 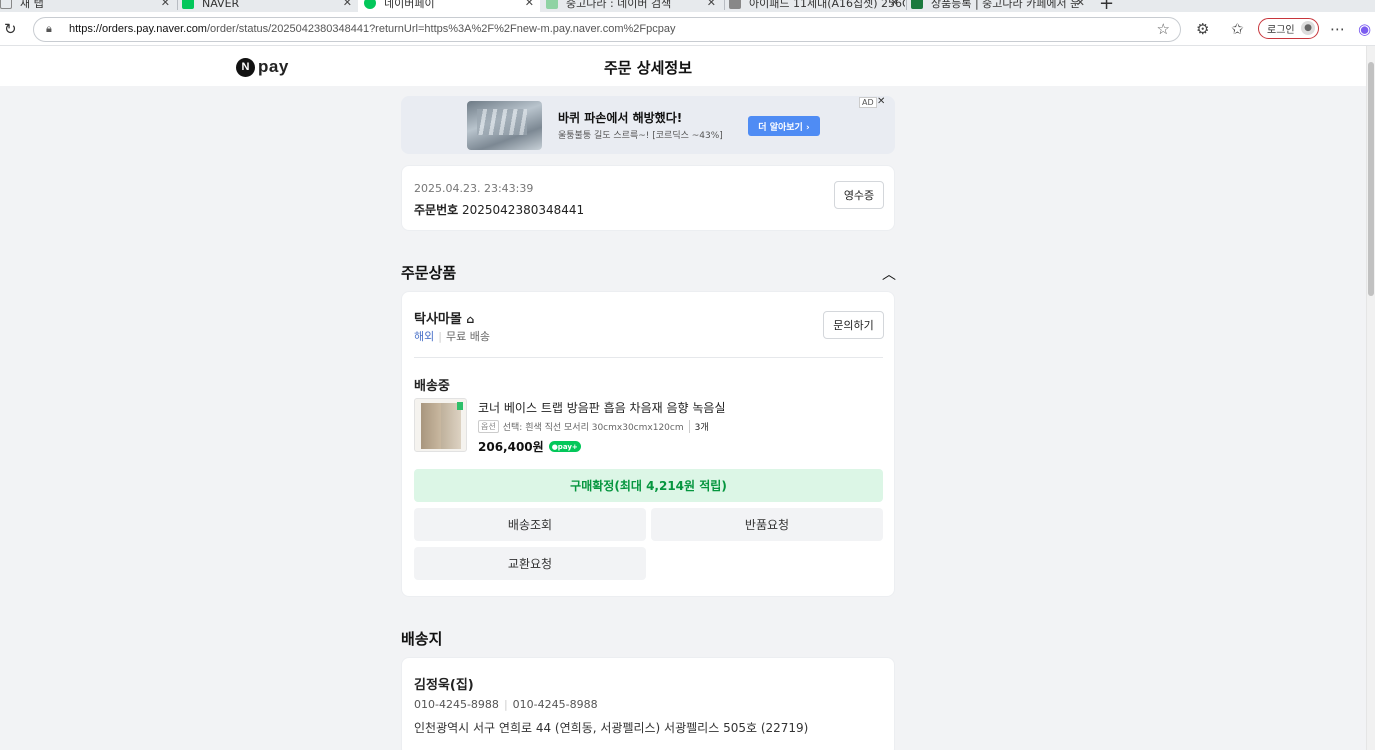 What do you see at coordinates (1370, 398) in the screenshot?
I see `scrollbar` at bounding box center [1370, 398].